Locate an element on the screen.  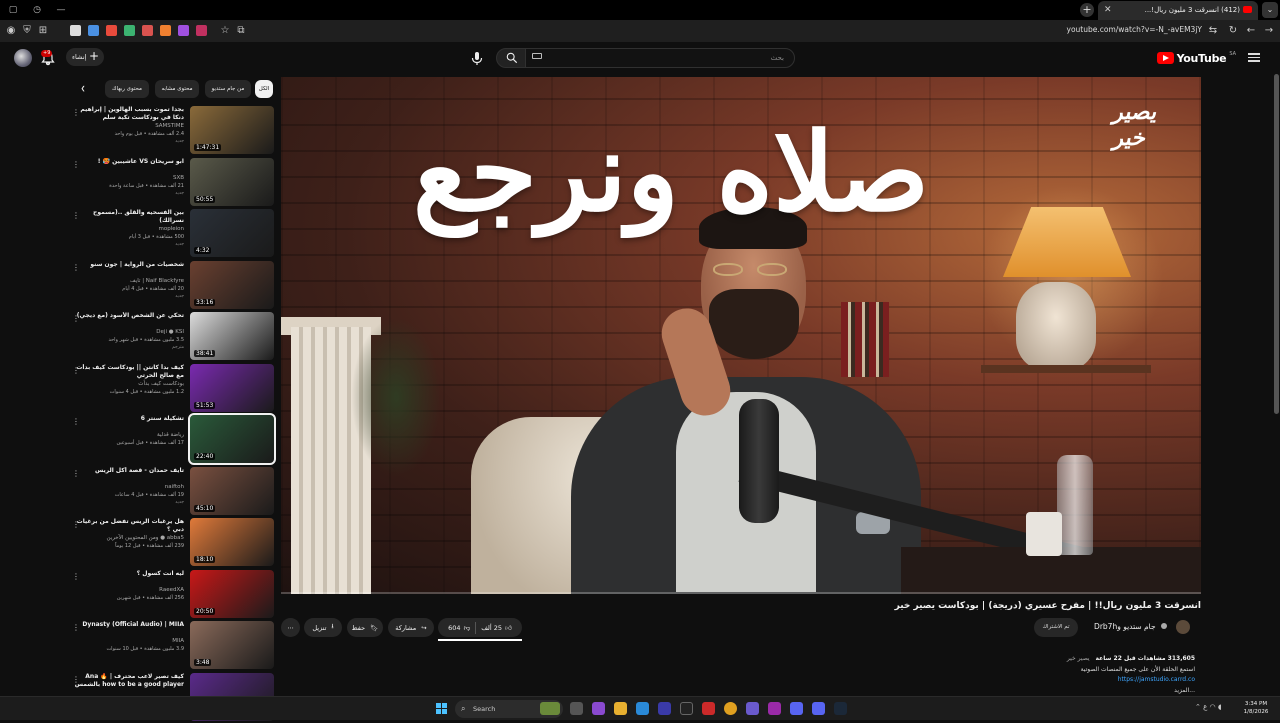
recommendation-channel: Deji ● KSI is located at coordinates (129, 332).